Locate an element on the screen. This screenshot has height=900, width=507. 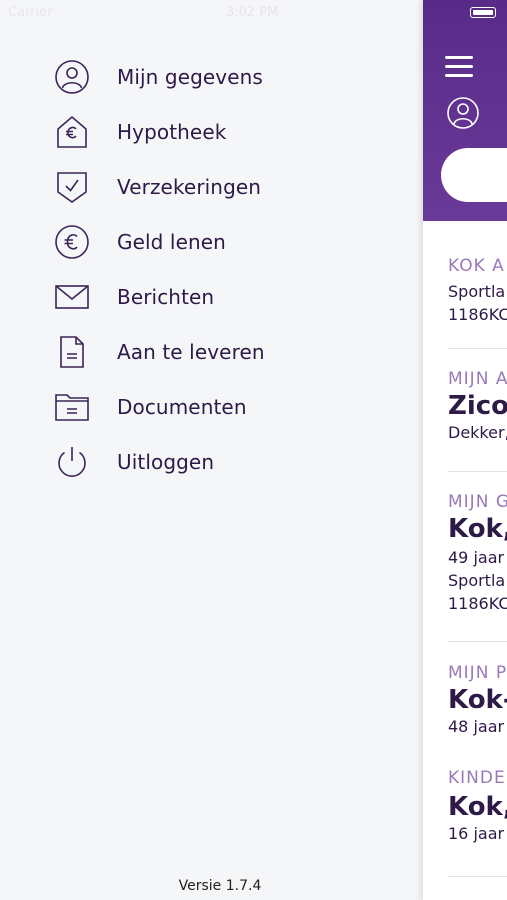
status-time: 3:02 PM is located at coordinates (252, 12).